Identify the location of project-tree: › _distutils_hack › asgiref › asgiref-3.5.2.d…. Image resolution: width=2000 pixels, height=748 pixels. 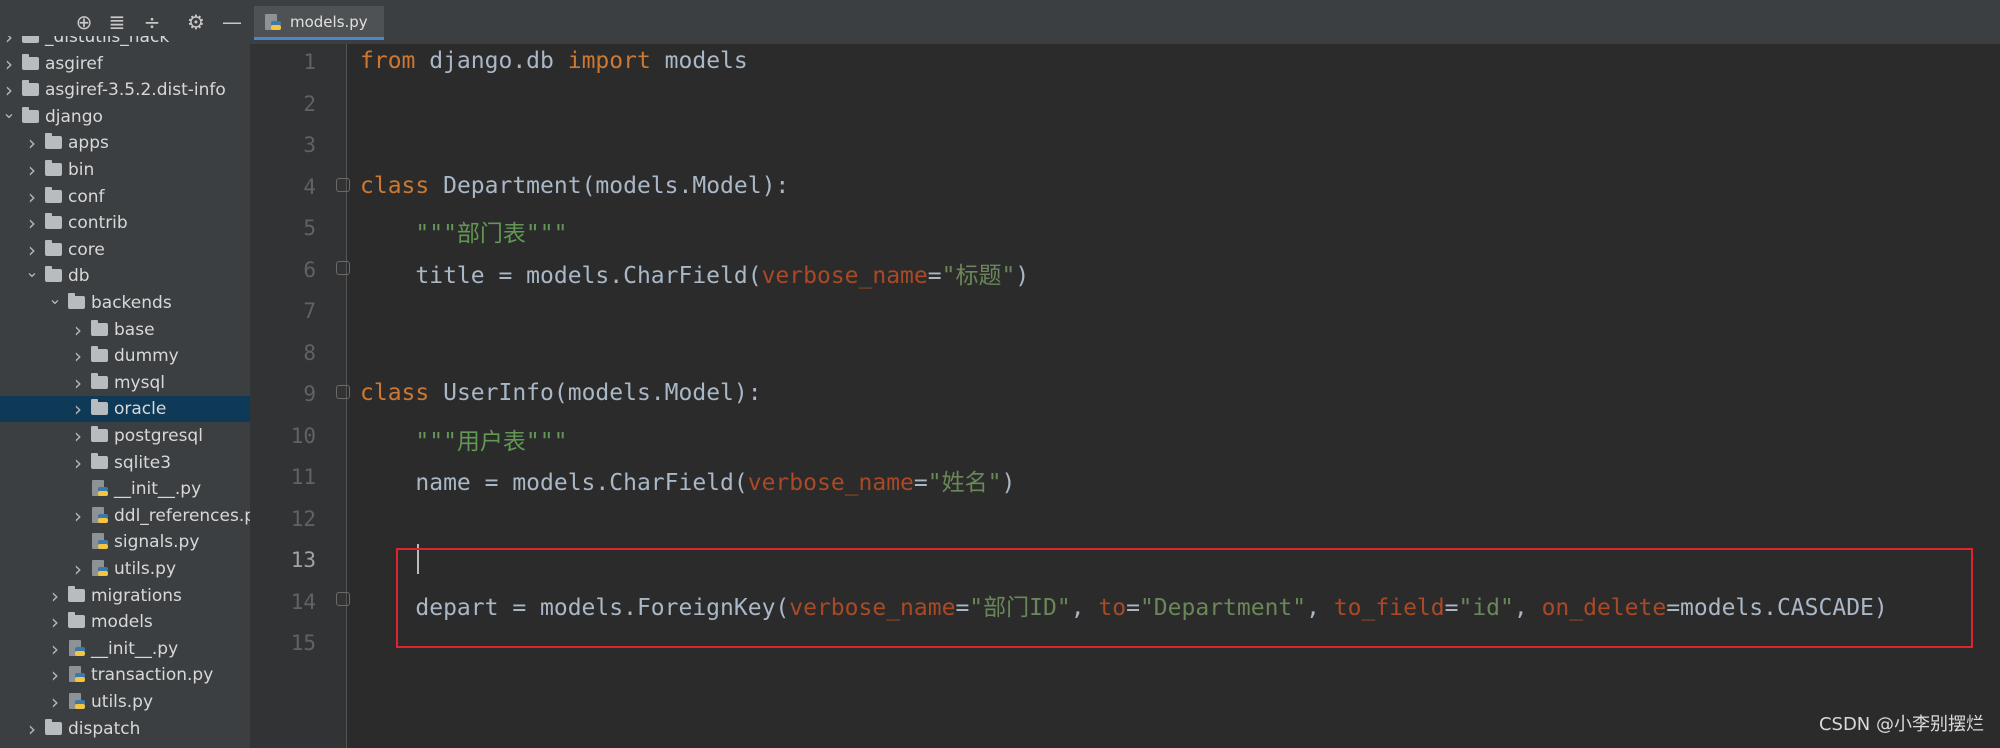
(125, 392).